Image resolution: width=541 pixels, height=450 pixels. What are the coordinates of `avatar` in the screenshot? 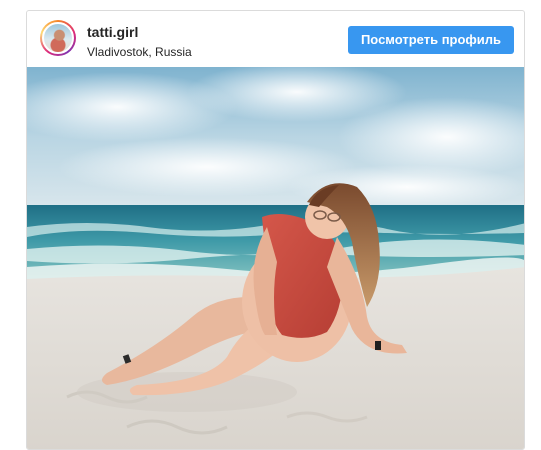 It's located at (58, 38).